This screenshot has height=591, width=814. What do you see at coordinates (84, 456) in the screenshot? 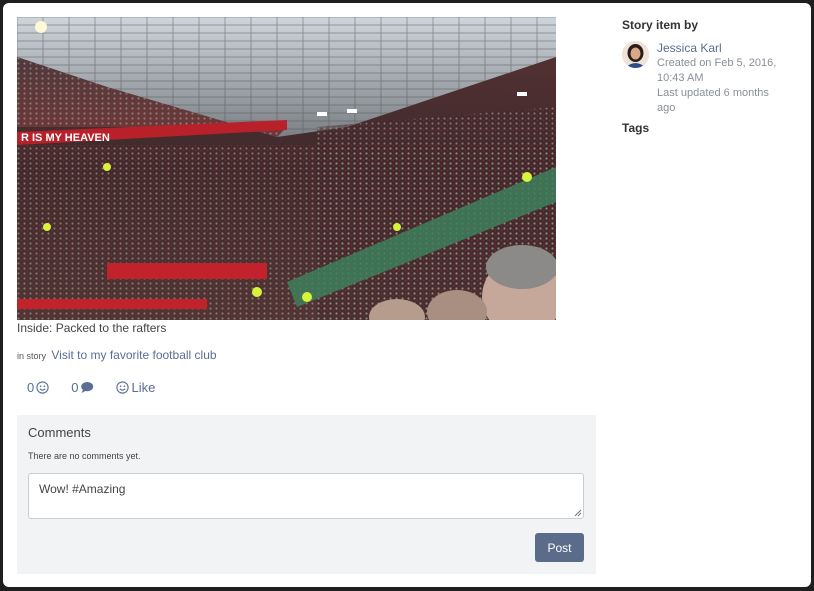
I see `no-comments-text: There are no comments yet.` at bounding box center [84, 456].